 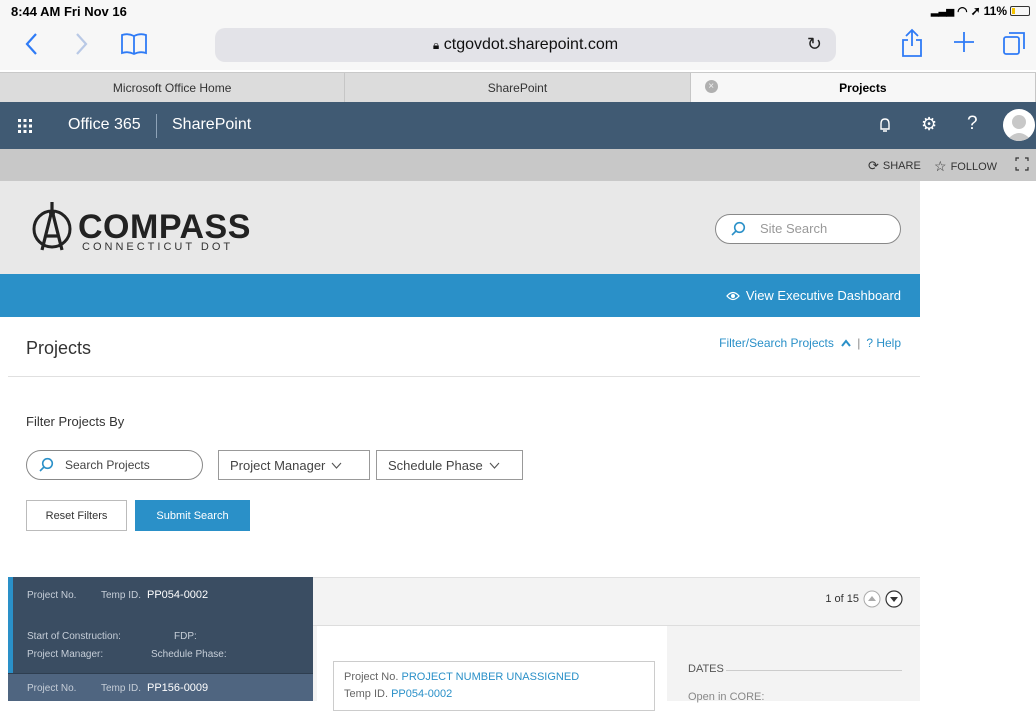 What do you see at coordinates (82, 44) in the screenshot?
I see `forward-icon` at bounding box center [82, 44].